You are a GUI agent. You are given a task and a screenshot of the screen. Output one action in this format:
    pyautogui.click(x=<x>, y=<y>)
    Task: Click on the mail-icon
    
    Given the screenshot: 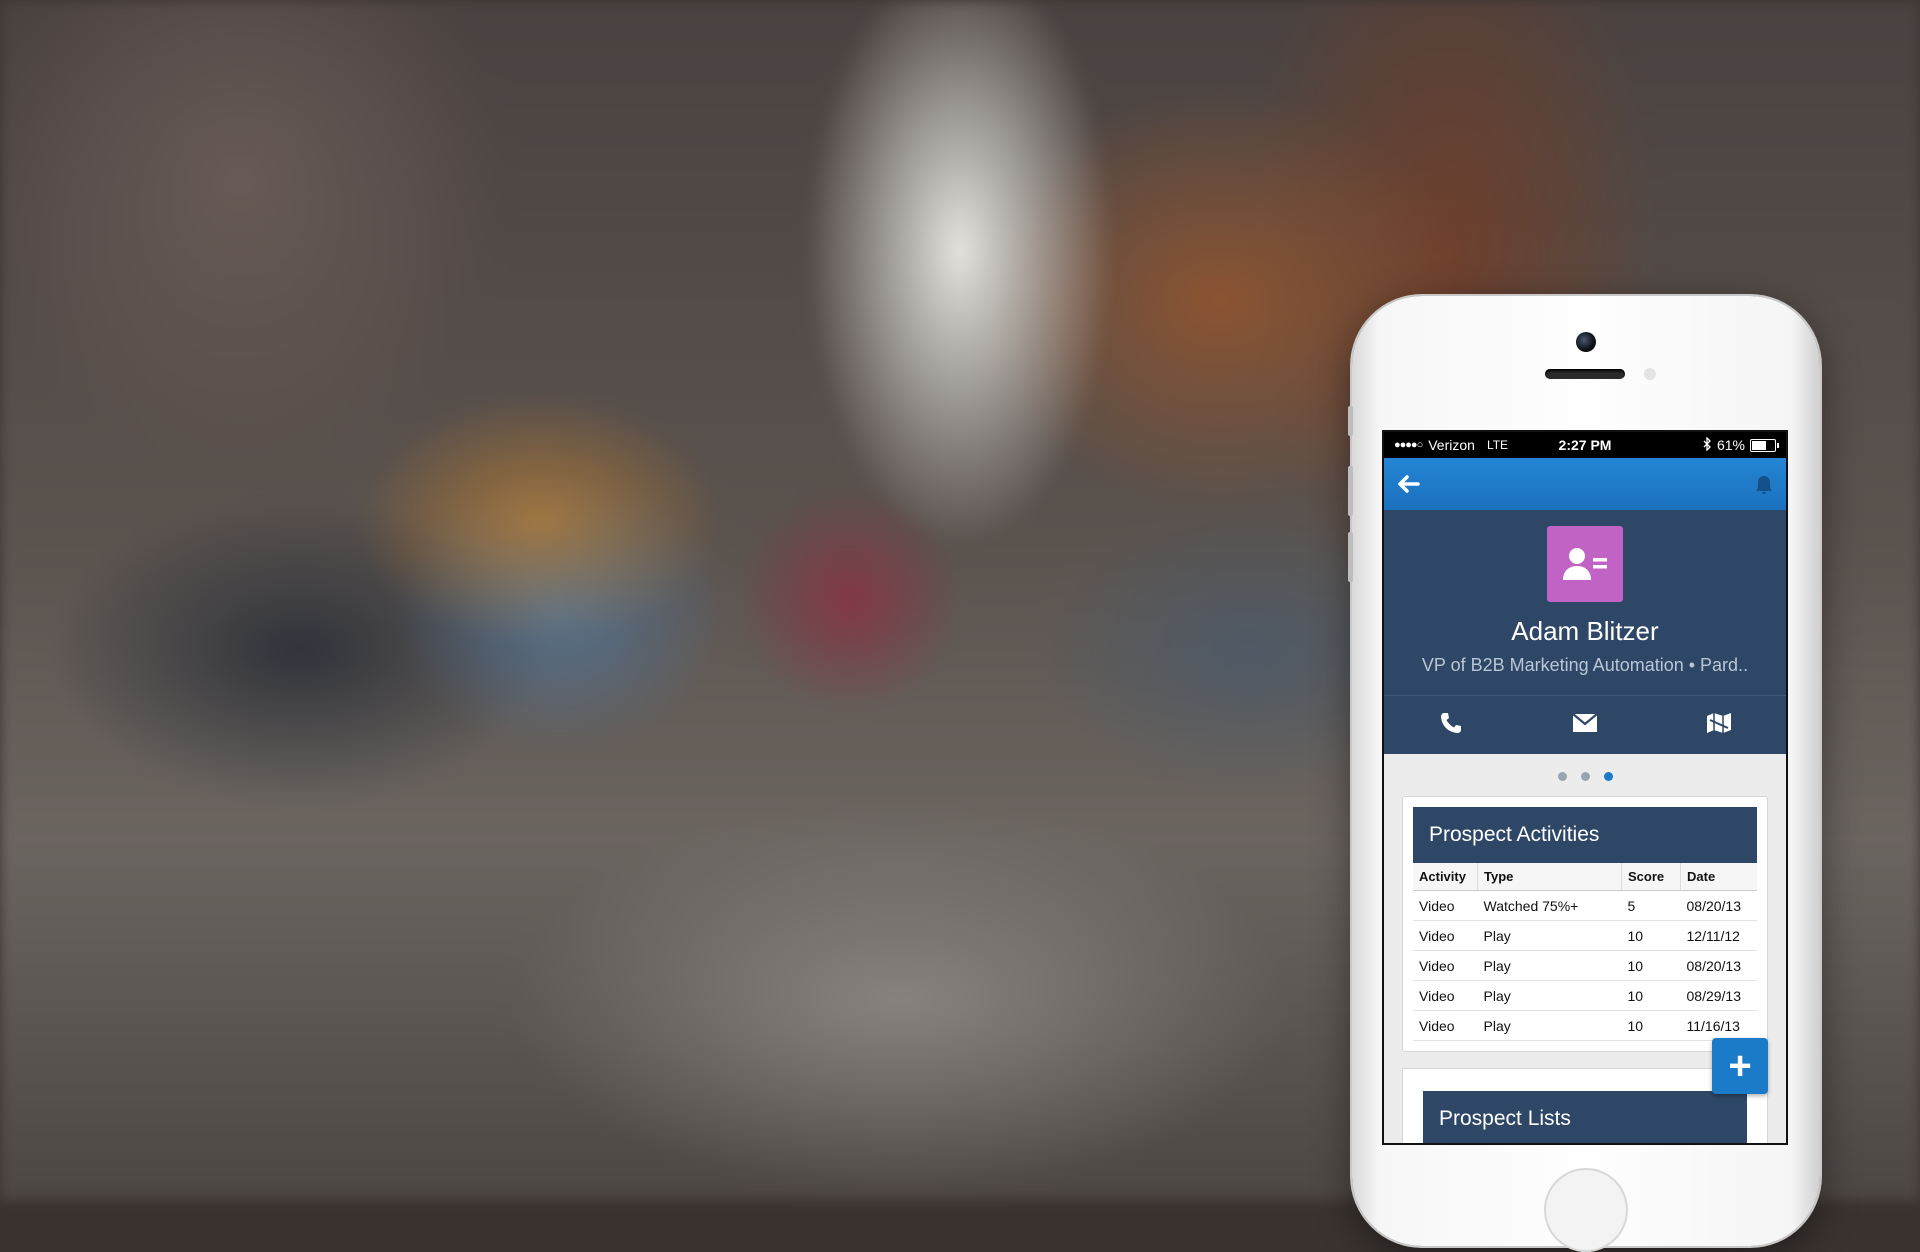 What is the action you would take?
    pyautogui.click(x=1585, y=725)
    